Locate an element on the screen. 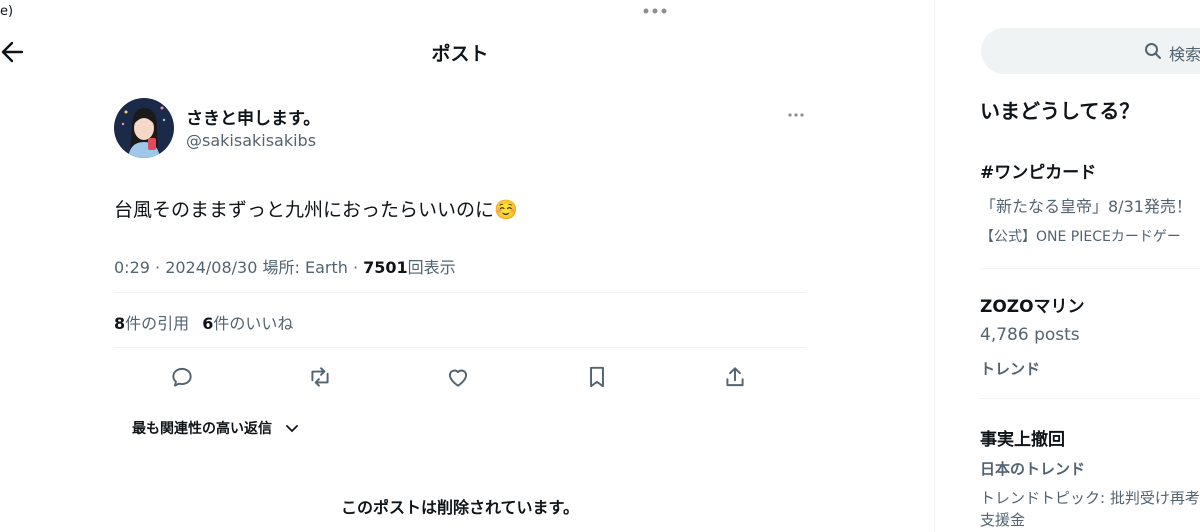  search-icon is located at coordinates (1153, 51).